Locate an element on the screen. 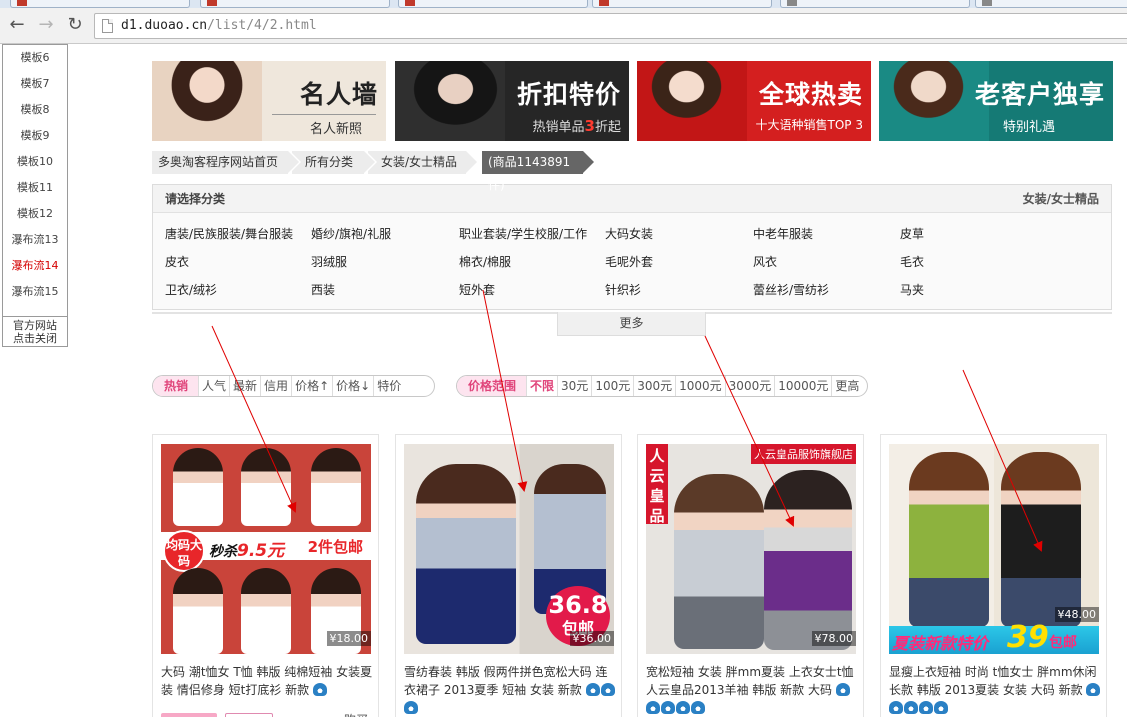 This screenshot has width=1127, height=717. banner-subtitle: 特别礼遇 is located at coordinates (1028, 127).